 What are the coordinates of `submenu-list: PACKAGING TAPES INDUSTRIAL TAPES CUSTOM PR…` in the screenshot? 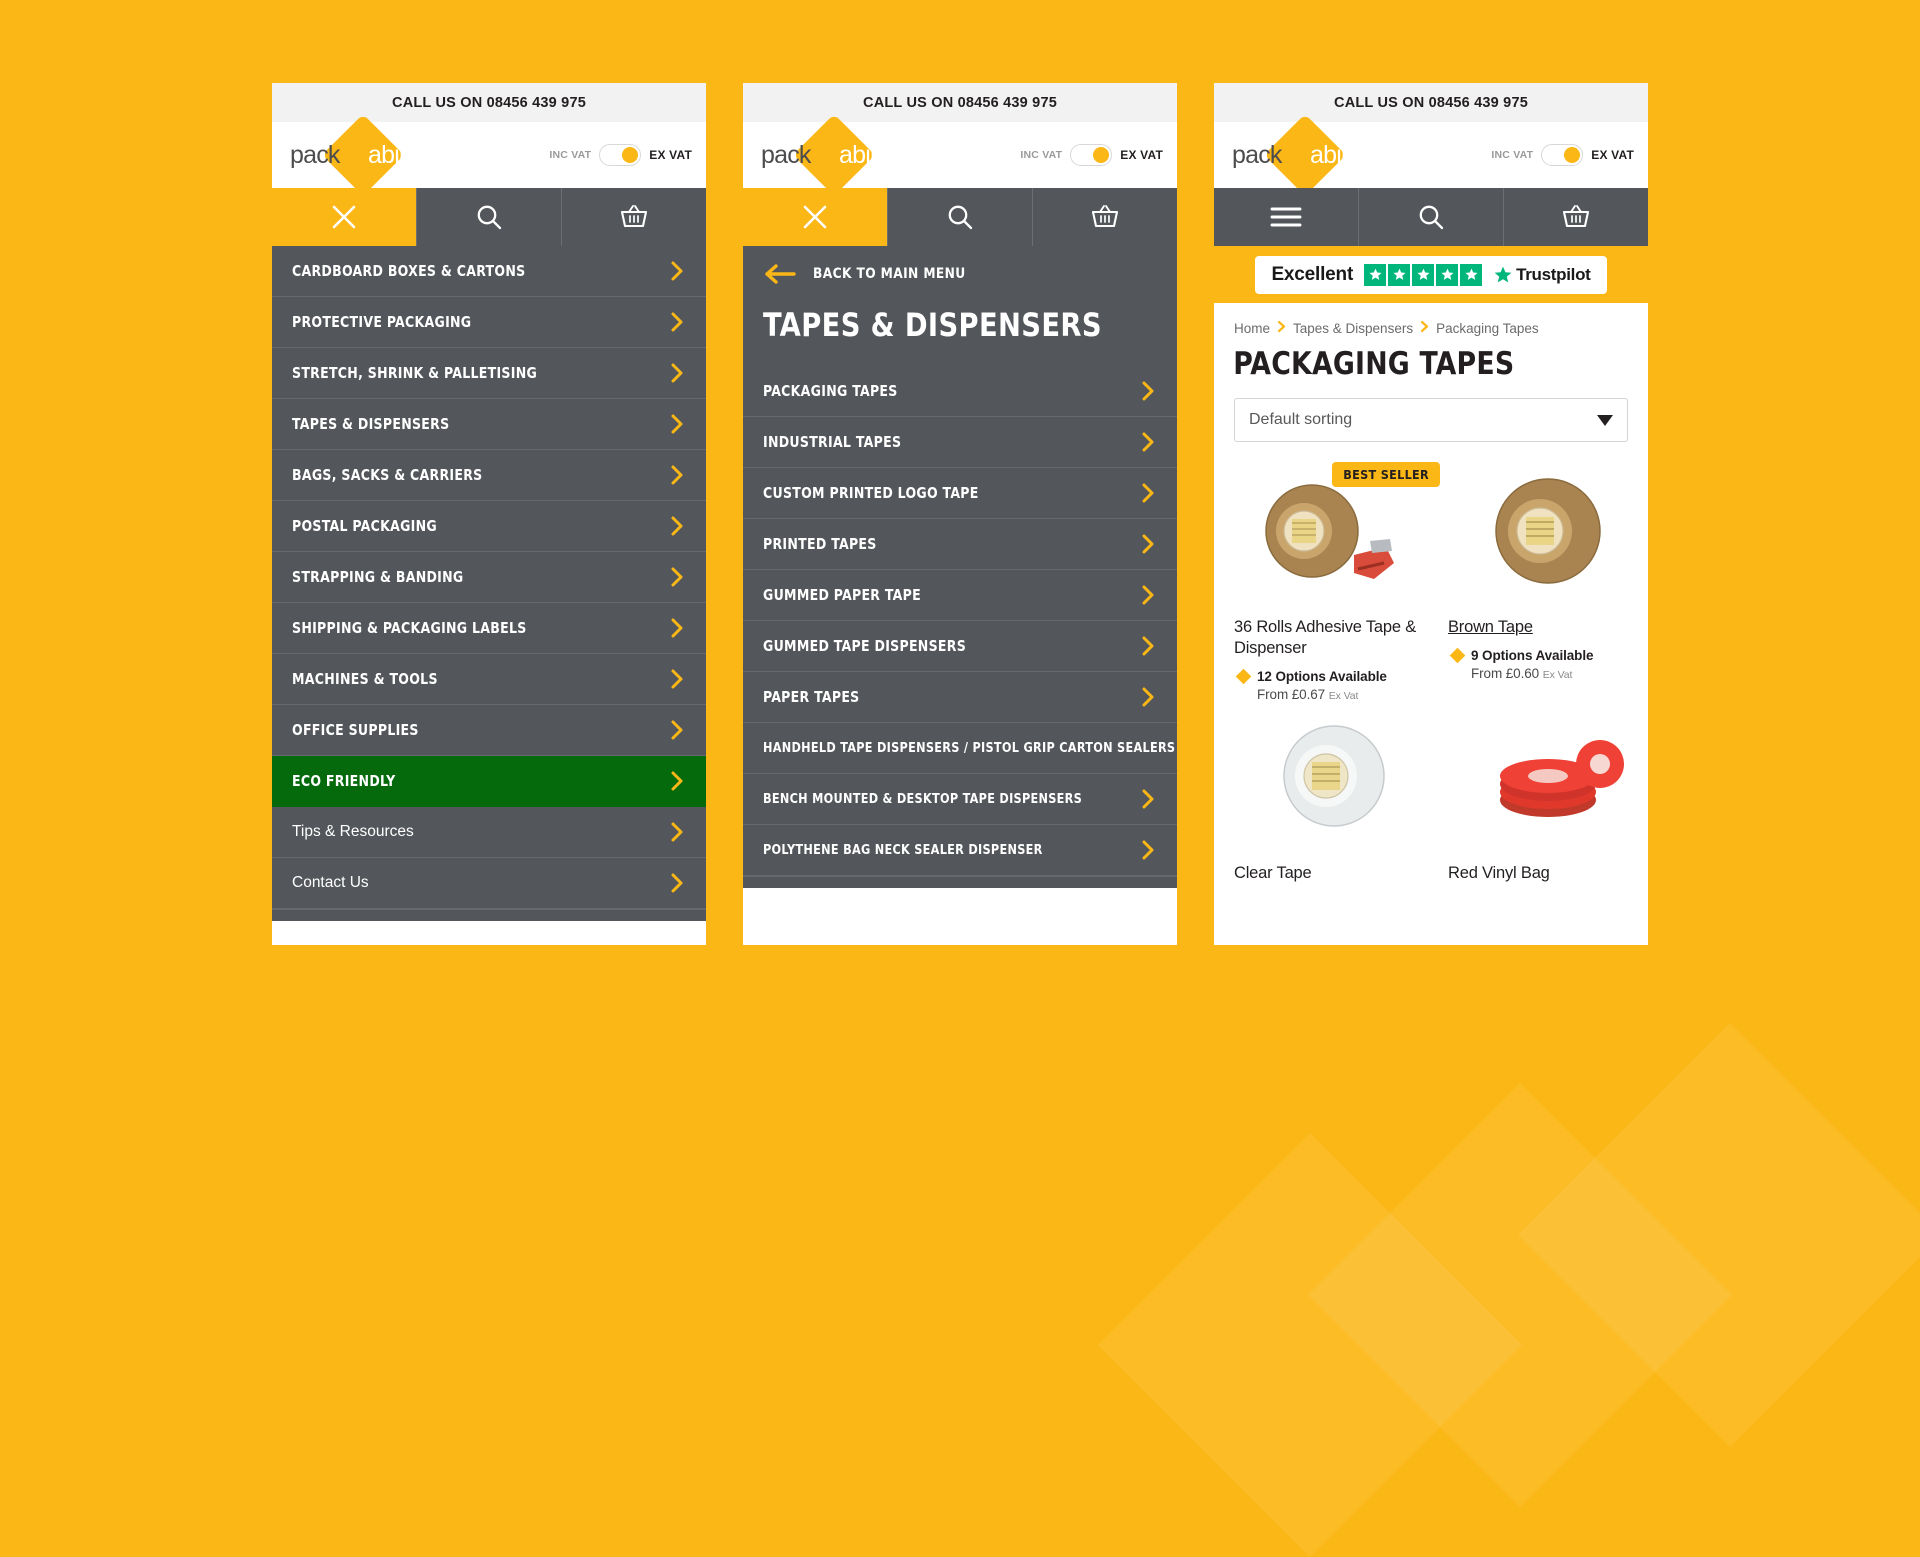 It's located at (960, 621).